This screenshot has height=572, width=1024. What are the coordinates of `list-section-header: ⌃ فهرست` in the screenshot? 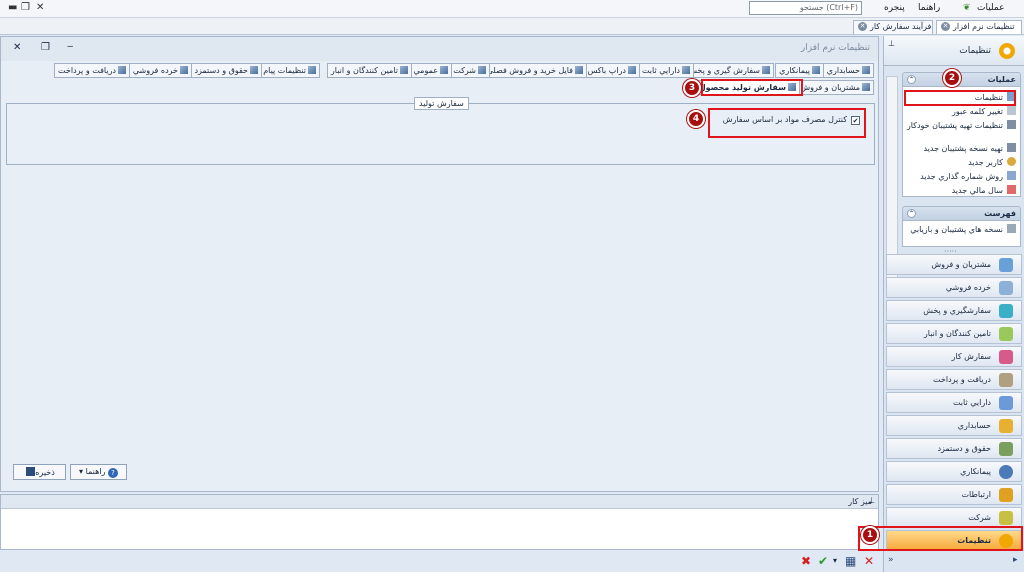 It's located at (961, 213).